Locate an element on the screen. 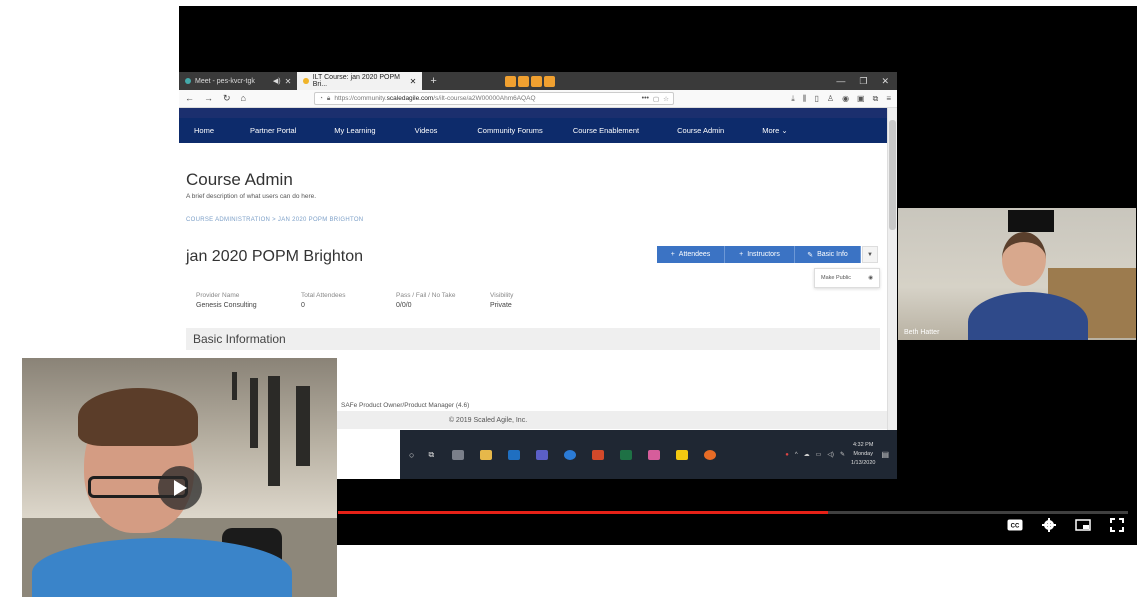 The image size is (1140, 597). chevron-down-icon: ⌄ is located at coordinates (784, 130).